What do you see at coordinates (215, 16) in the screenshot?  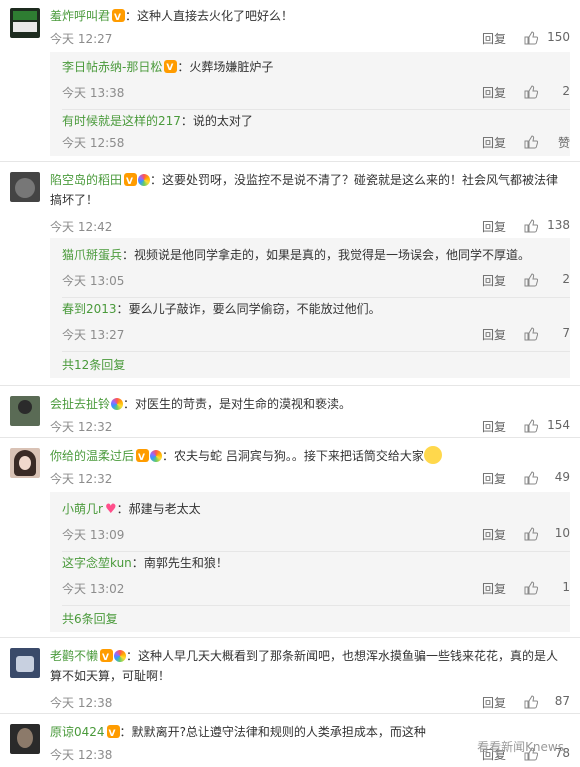 I see `comment-text: 这种人直接去火化了吧好么！` at bounding box center [215, 16].